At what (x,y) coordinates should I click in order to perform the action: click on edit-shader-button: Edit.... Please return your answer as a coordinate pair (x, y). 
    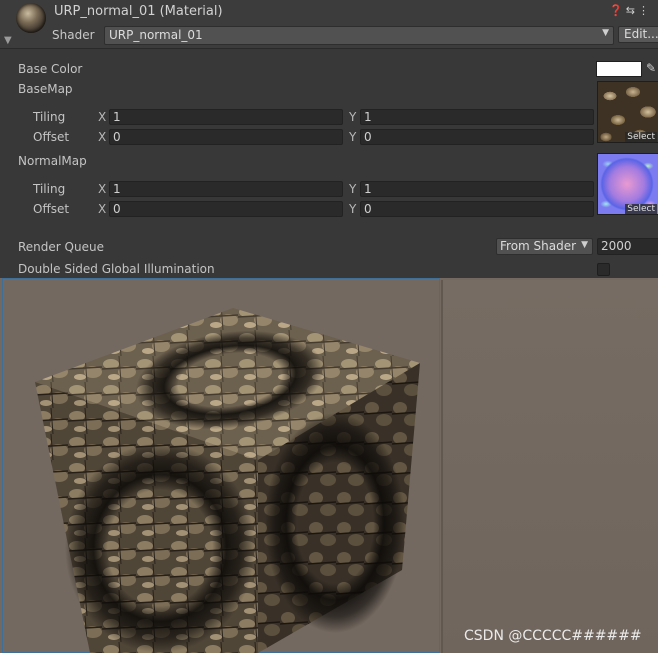
    Looking at the image, I should click on (638, 34).